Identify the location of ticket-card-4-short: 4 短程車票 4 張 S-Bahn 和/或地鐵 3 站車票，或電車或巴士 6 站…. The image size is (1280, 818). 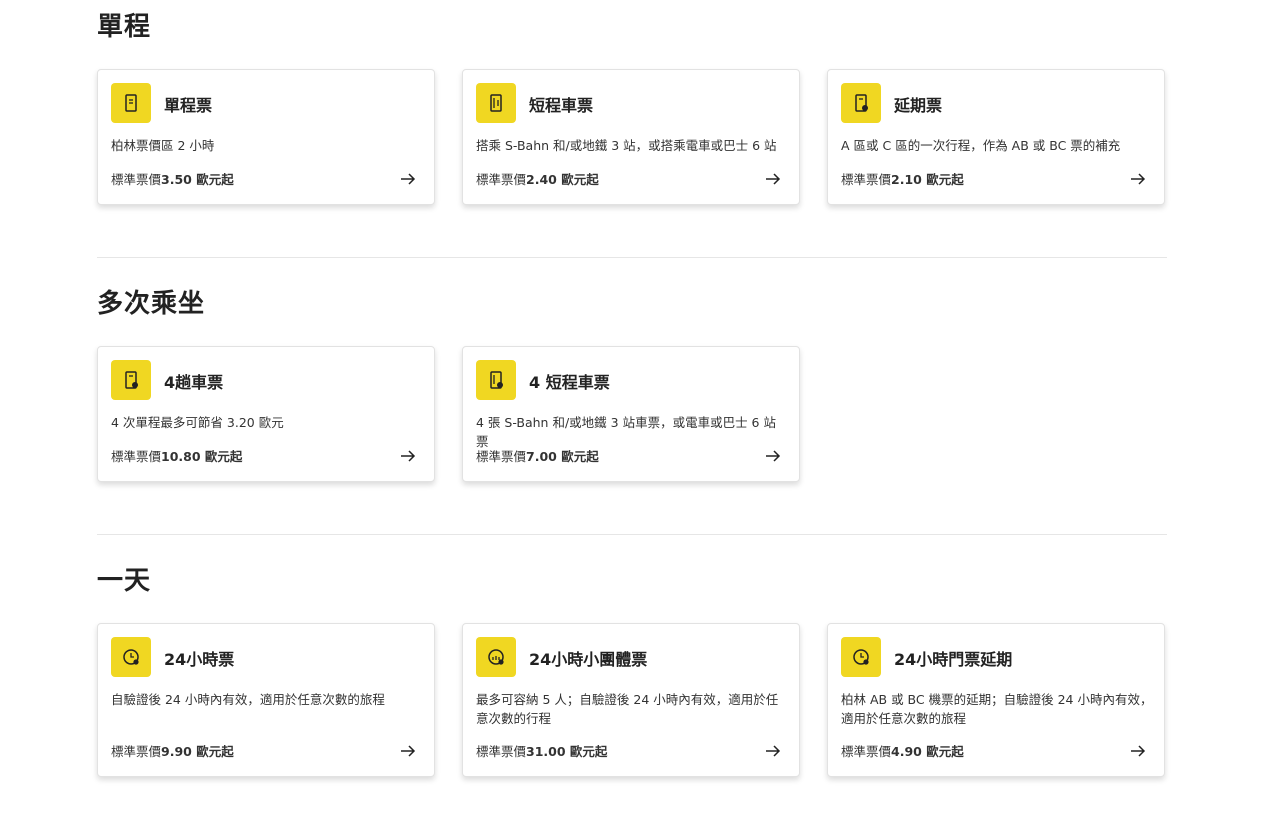
(631, 414).